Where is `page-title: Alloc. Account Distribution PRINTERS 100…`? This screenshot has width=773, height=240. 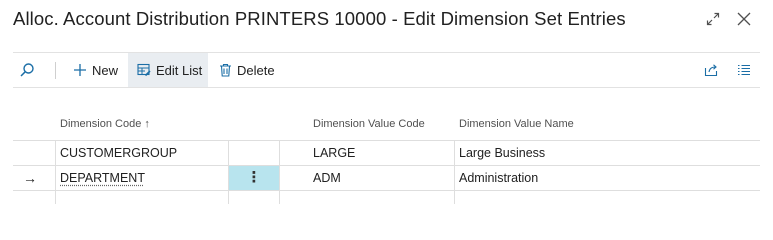
page-title: Alloc. Account Distribution PRINTERS 100… is located at coordinates (319, 18).